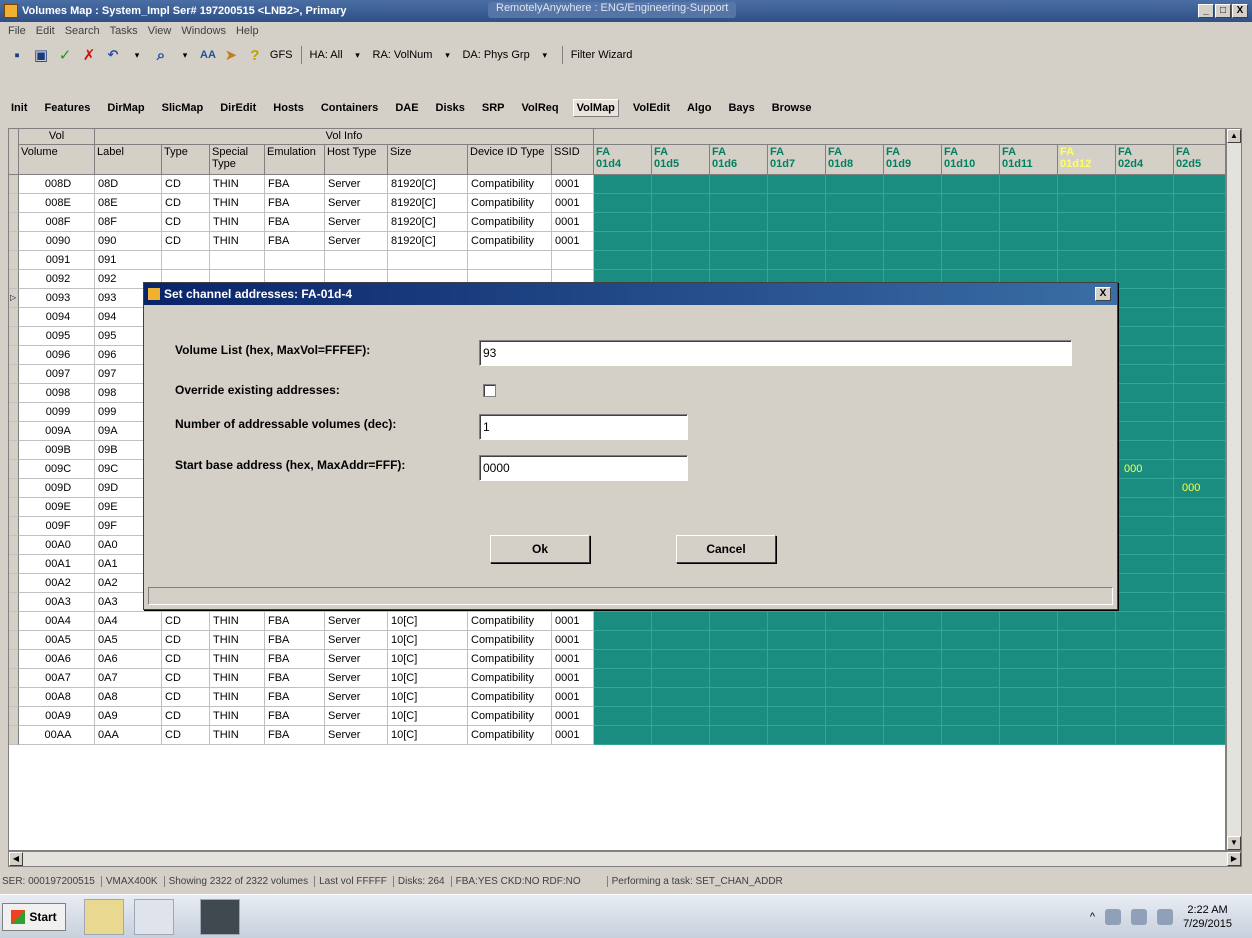 This screenshot has height=938, width=1252. Describe the element at coordinates (1139, 917) in the screenshot. I see `monitor-icon` at that location.